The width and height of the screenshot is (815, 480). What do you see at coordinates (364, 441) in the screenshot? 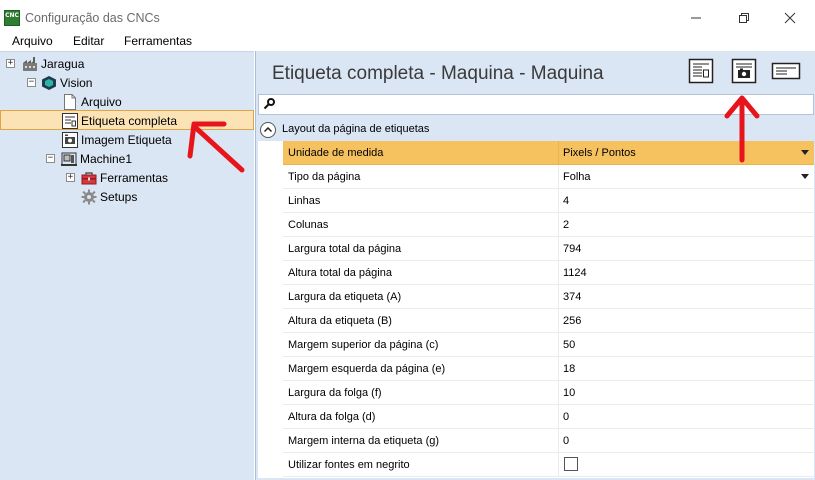
I see `prop-name: Margem interna da etiqueta (g)` at bounding box center [364, 441].